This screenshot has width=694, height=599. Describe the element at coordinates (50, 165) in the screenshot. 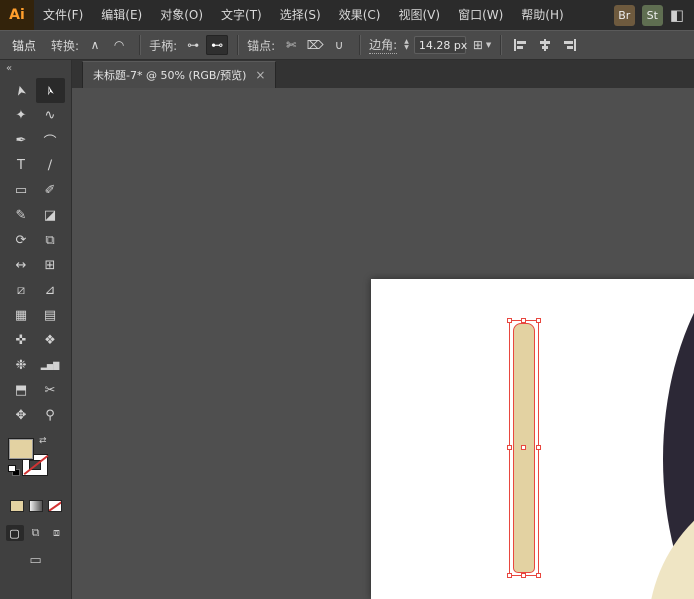

I see `line-segment-tool: ∕` at that location.